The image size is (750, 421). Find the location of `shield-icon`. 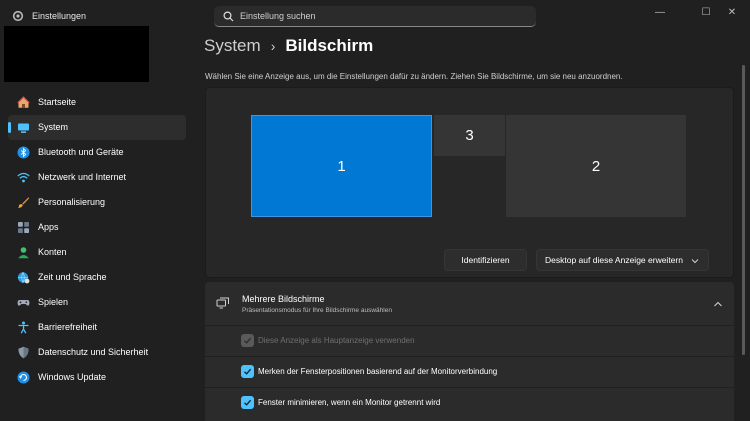

shield-icon is located at coordinates (23, 352).